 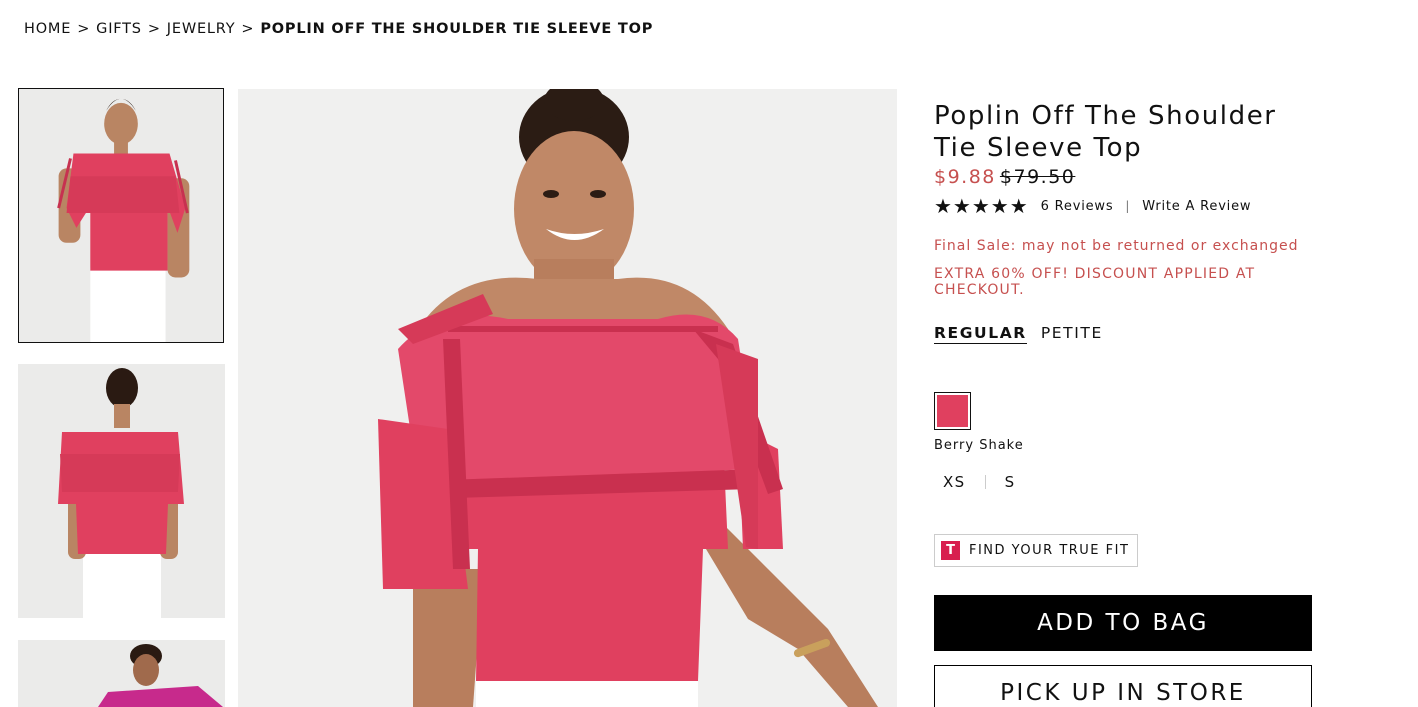 I want to click on size-type-petite: PETITE, so click(x=1072, y=334).